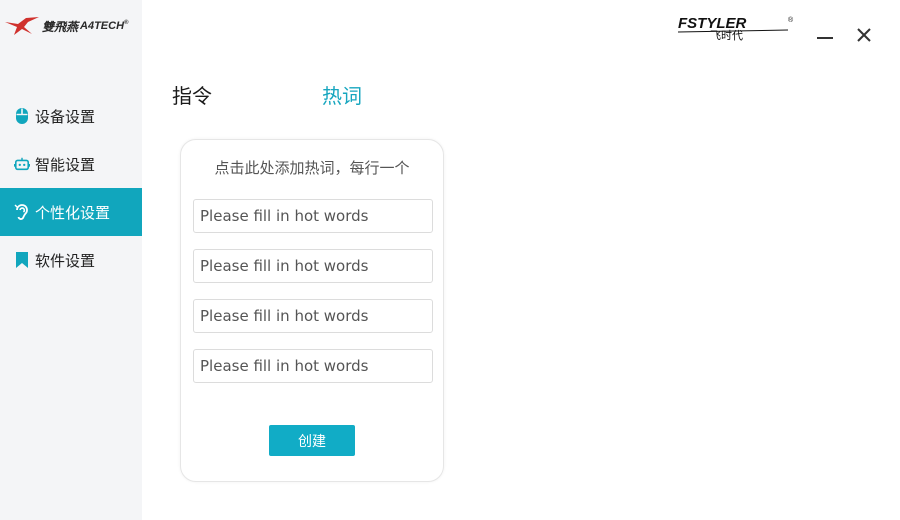  I want to click on sidebar-item-device-settings: 设备设置, so click(71, 116).